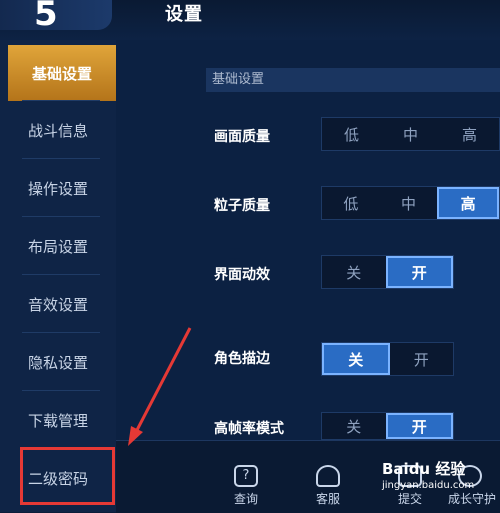 This screenshot has height=513, width=500. What do you see at coordinates (428, 485) in the screenshot?
I see `watermark-url: jingyan.baidu.com` at bounding box center [428, 485].